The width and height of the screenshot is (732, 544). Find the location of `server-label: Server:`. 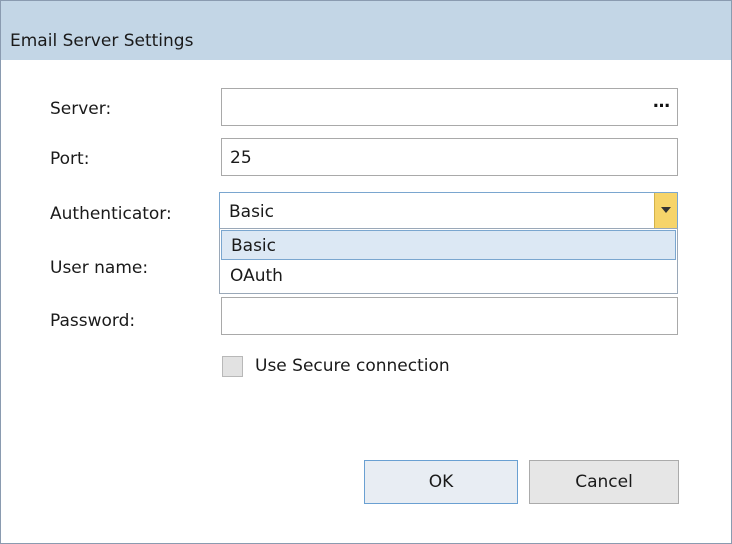

server-label: Server: is located at coordinates (81, 109).